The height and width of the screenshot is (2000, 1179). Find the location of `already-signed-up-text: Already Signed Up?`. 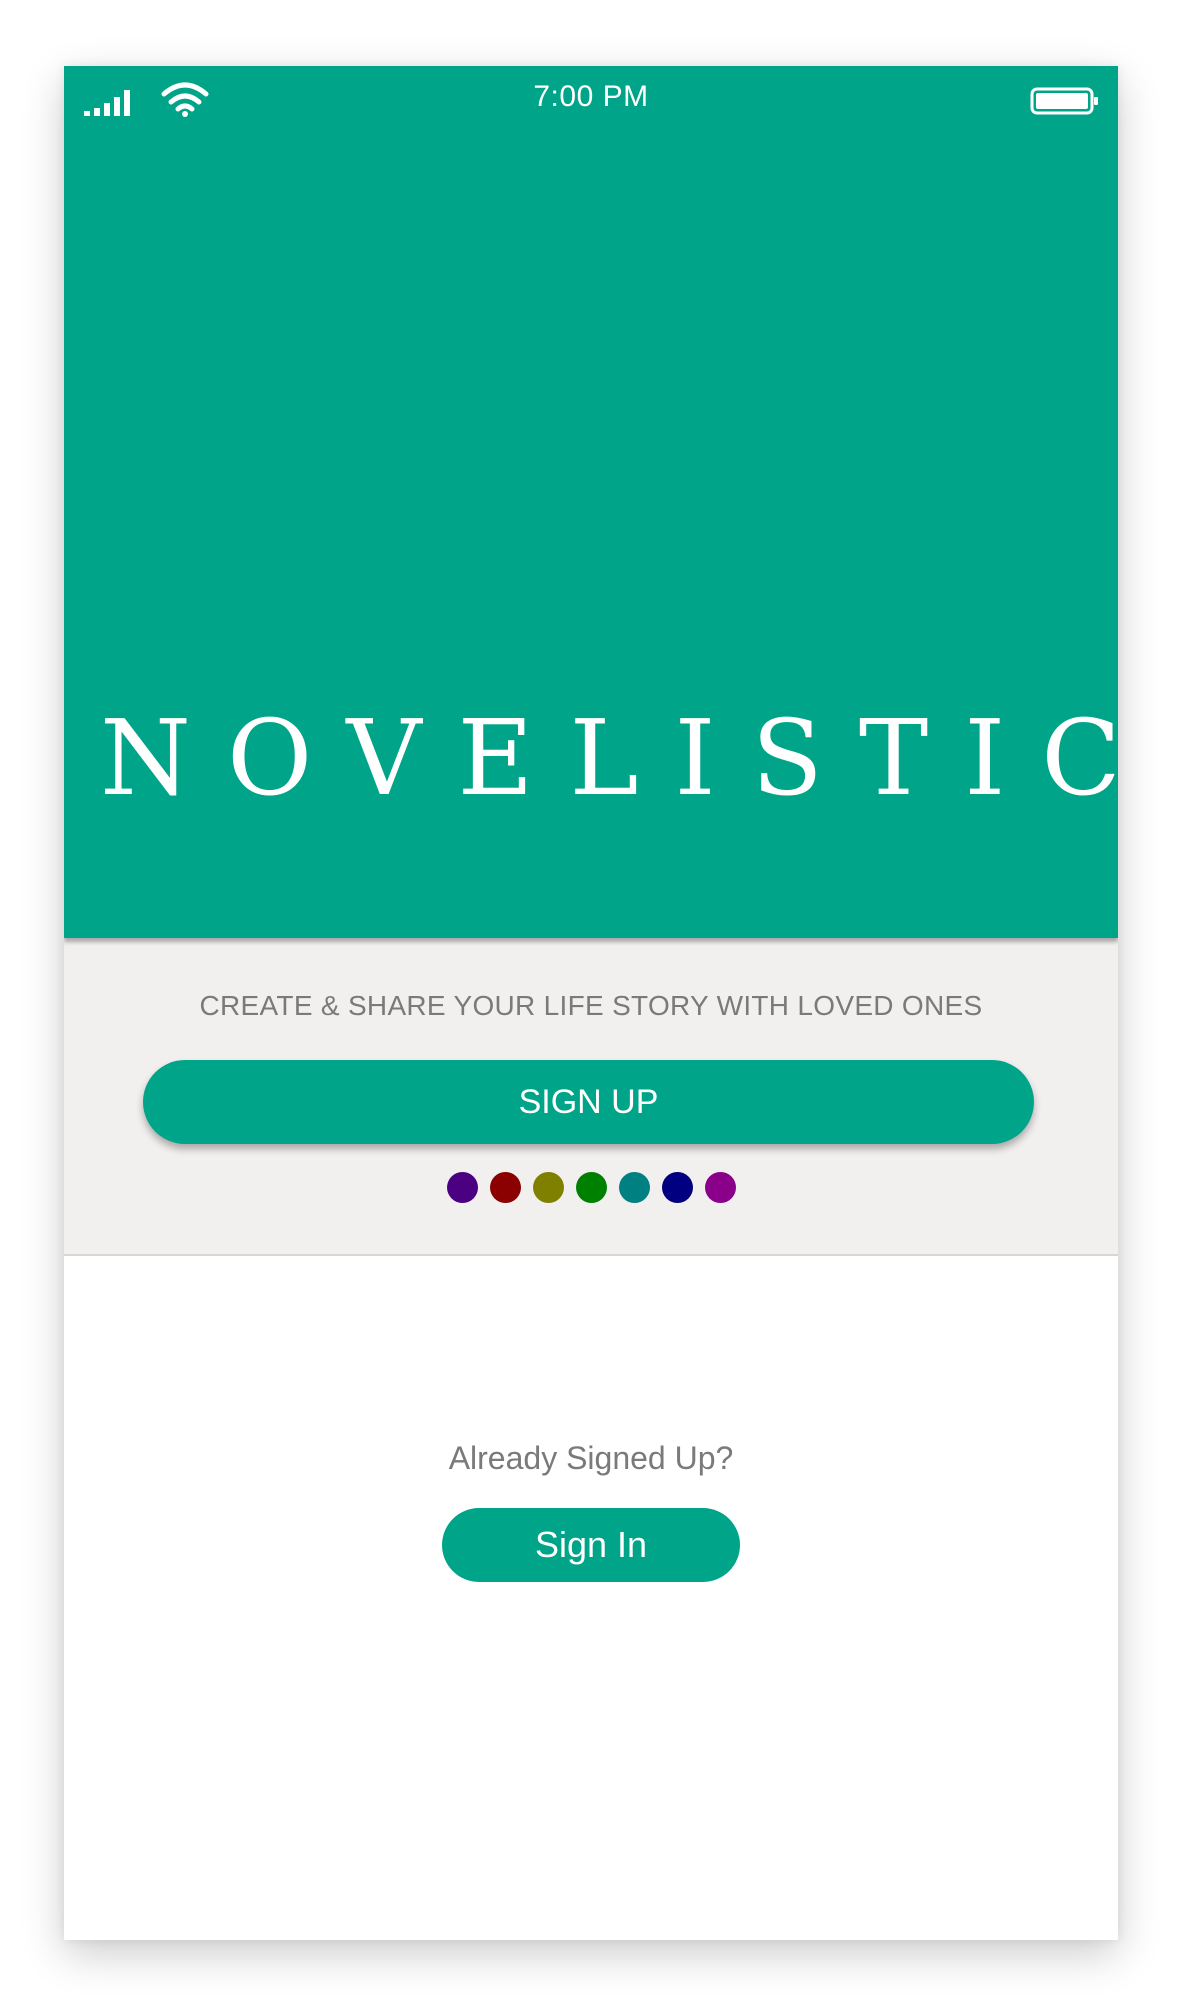

already-signed-up-text: Already Signed Up? is located at coordinates (591, 1458).